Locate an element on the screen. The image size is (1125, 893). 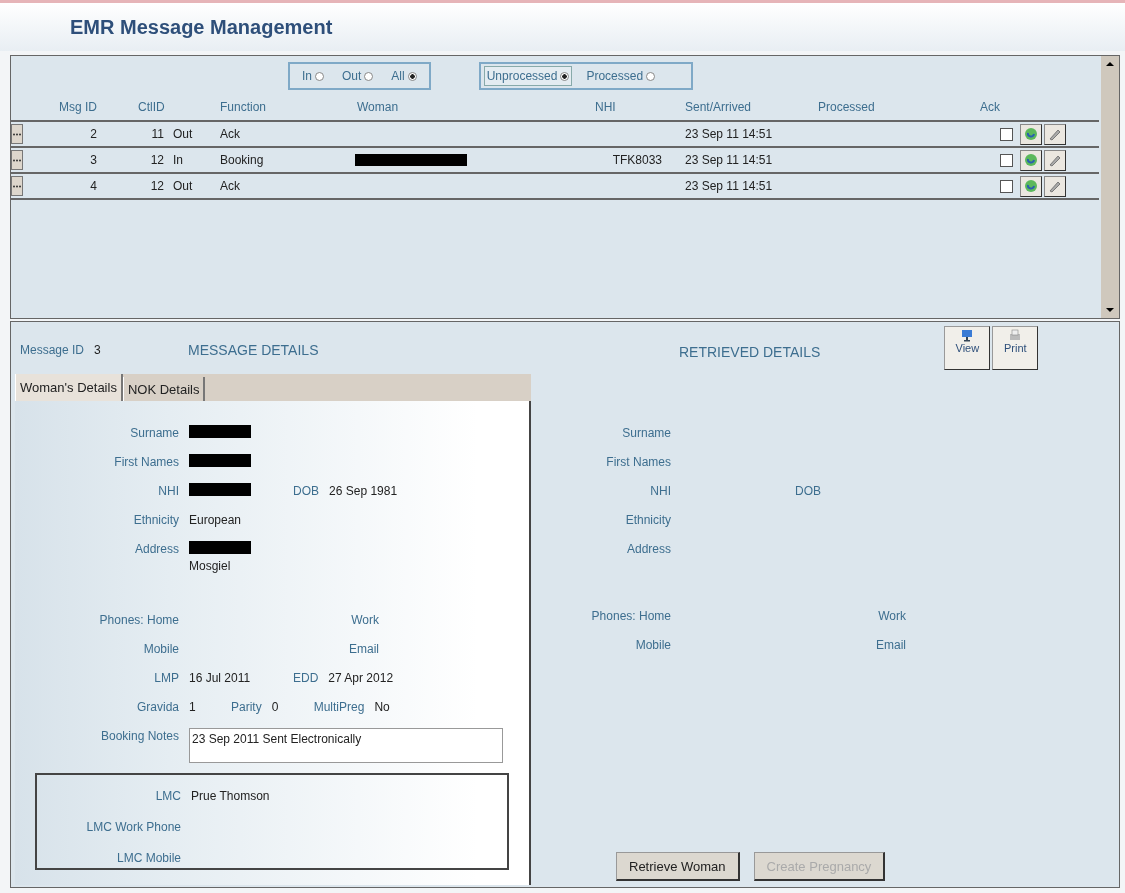
column-header: Msg ID is located at coordinates (78, 107).